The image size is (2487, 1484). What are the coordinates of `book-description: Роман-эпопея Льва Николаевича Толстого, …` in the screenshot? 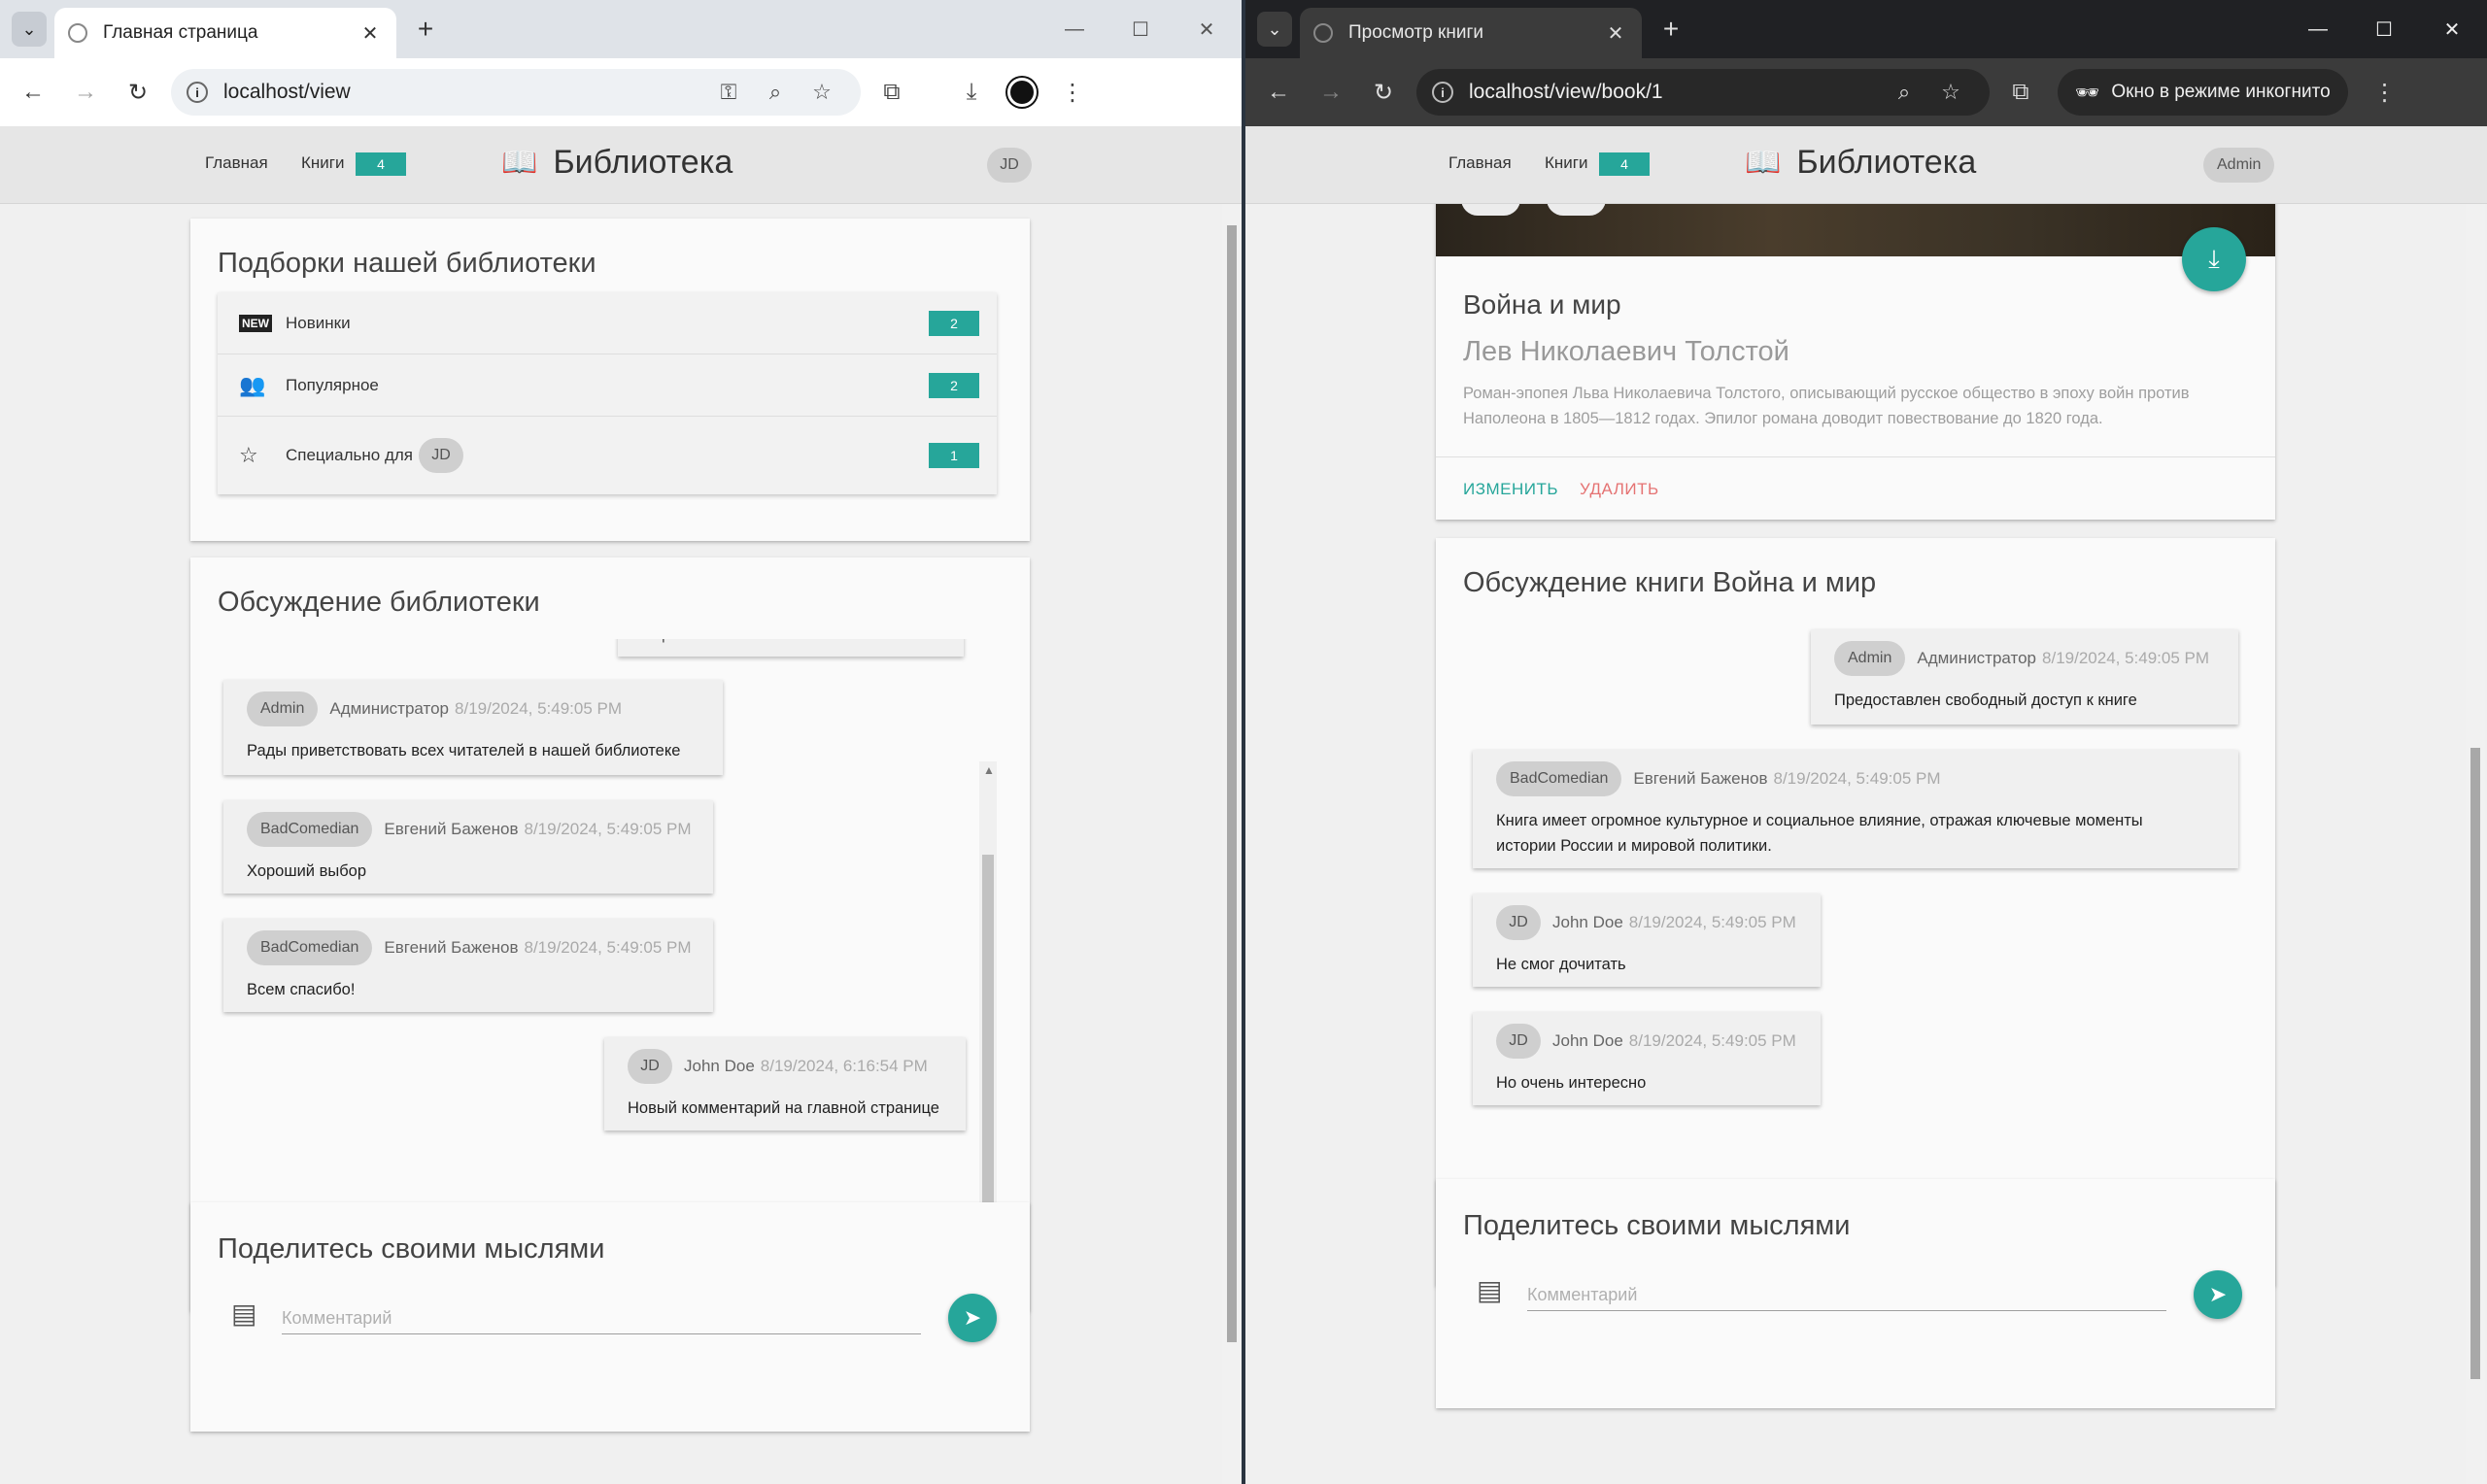 It's located at (1826, 406).